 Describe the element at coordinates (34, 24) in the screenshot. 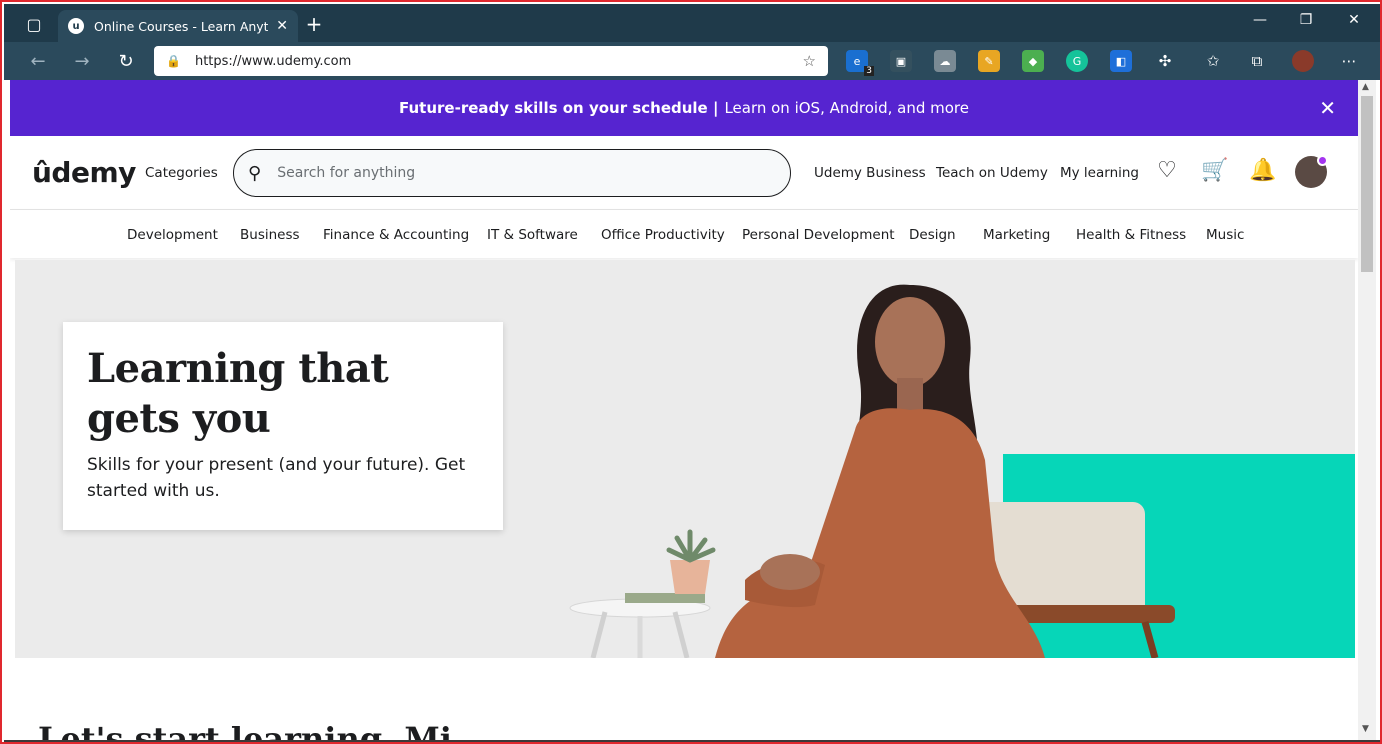

I see `tab-actions-icon: ▢` at that location.